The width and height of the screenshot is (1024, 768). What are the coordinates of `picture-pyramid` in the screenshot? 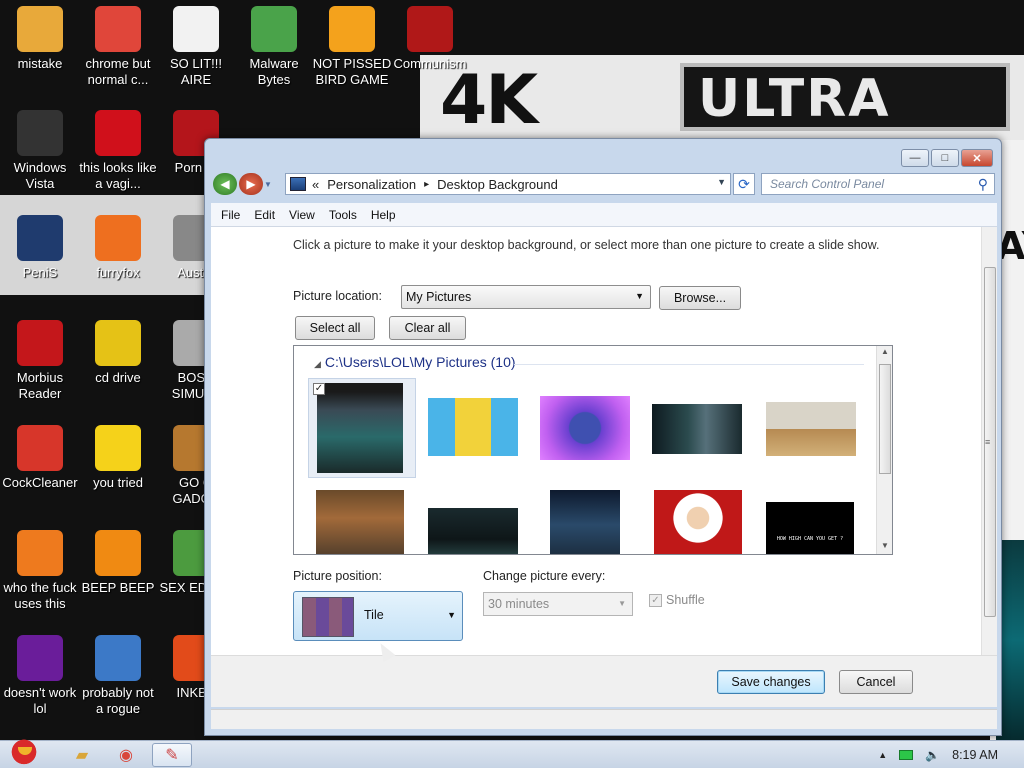 It's located at (811, 429).